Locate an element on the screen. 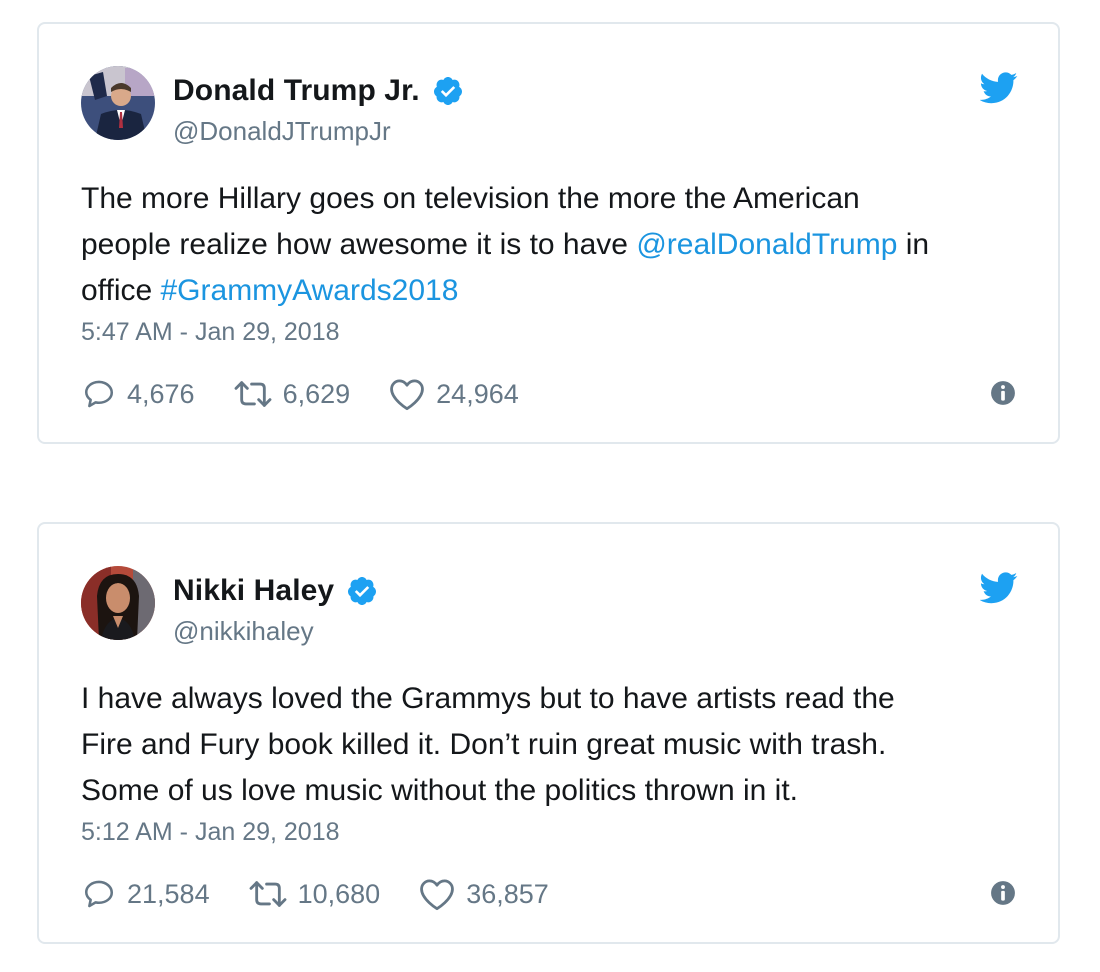  retweet-count: 10,680 is located at coordinates (339, 893).